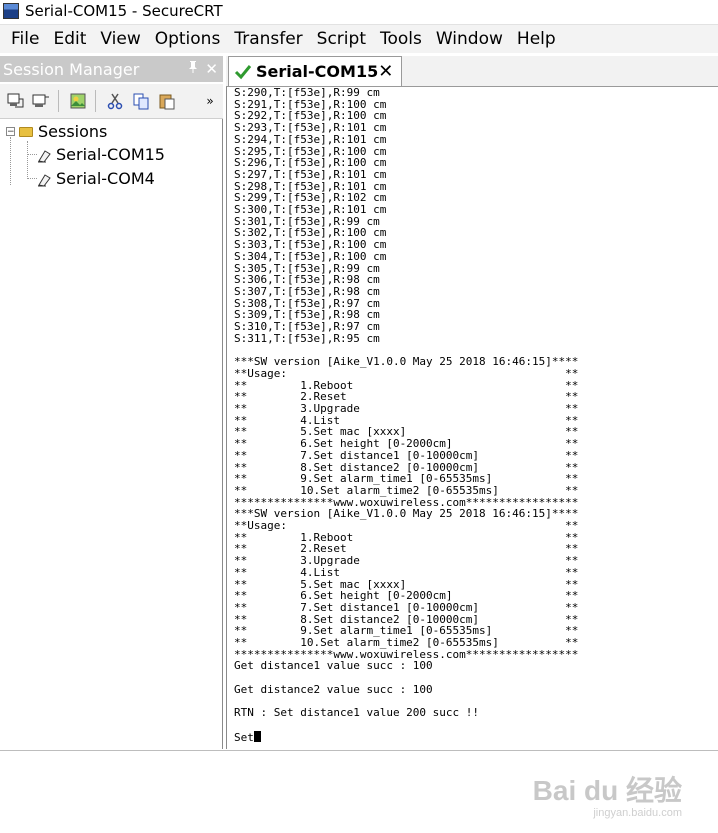 The width and height of the screenshot is (718, 833). I want to click on session-manager-header: Session Manager ✕, so click(111, 69).